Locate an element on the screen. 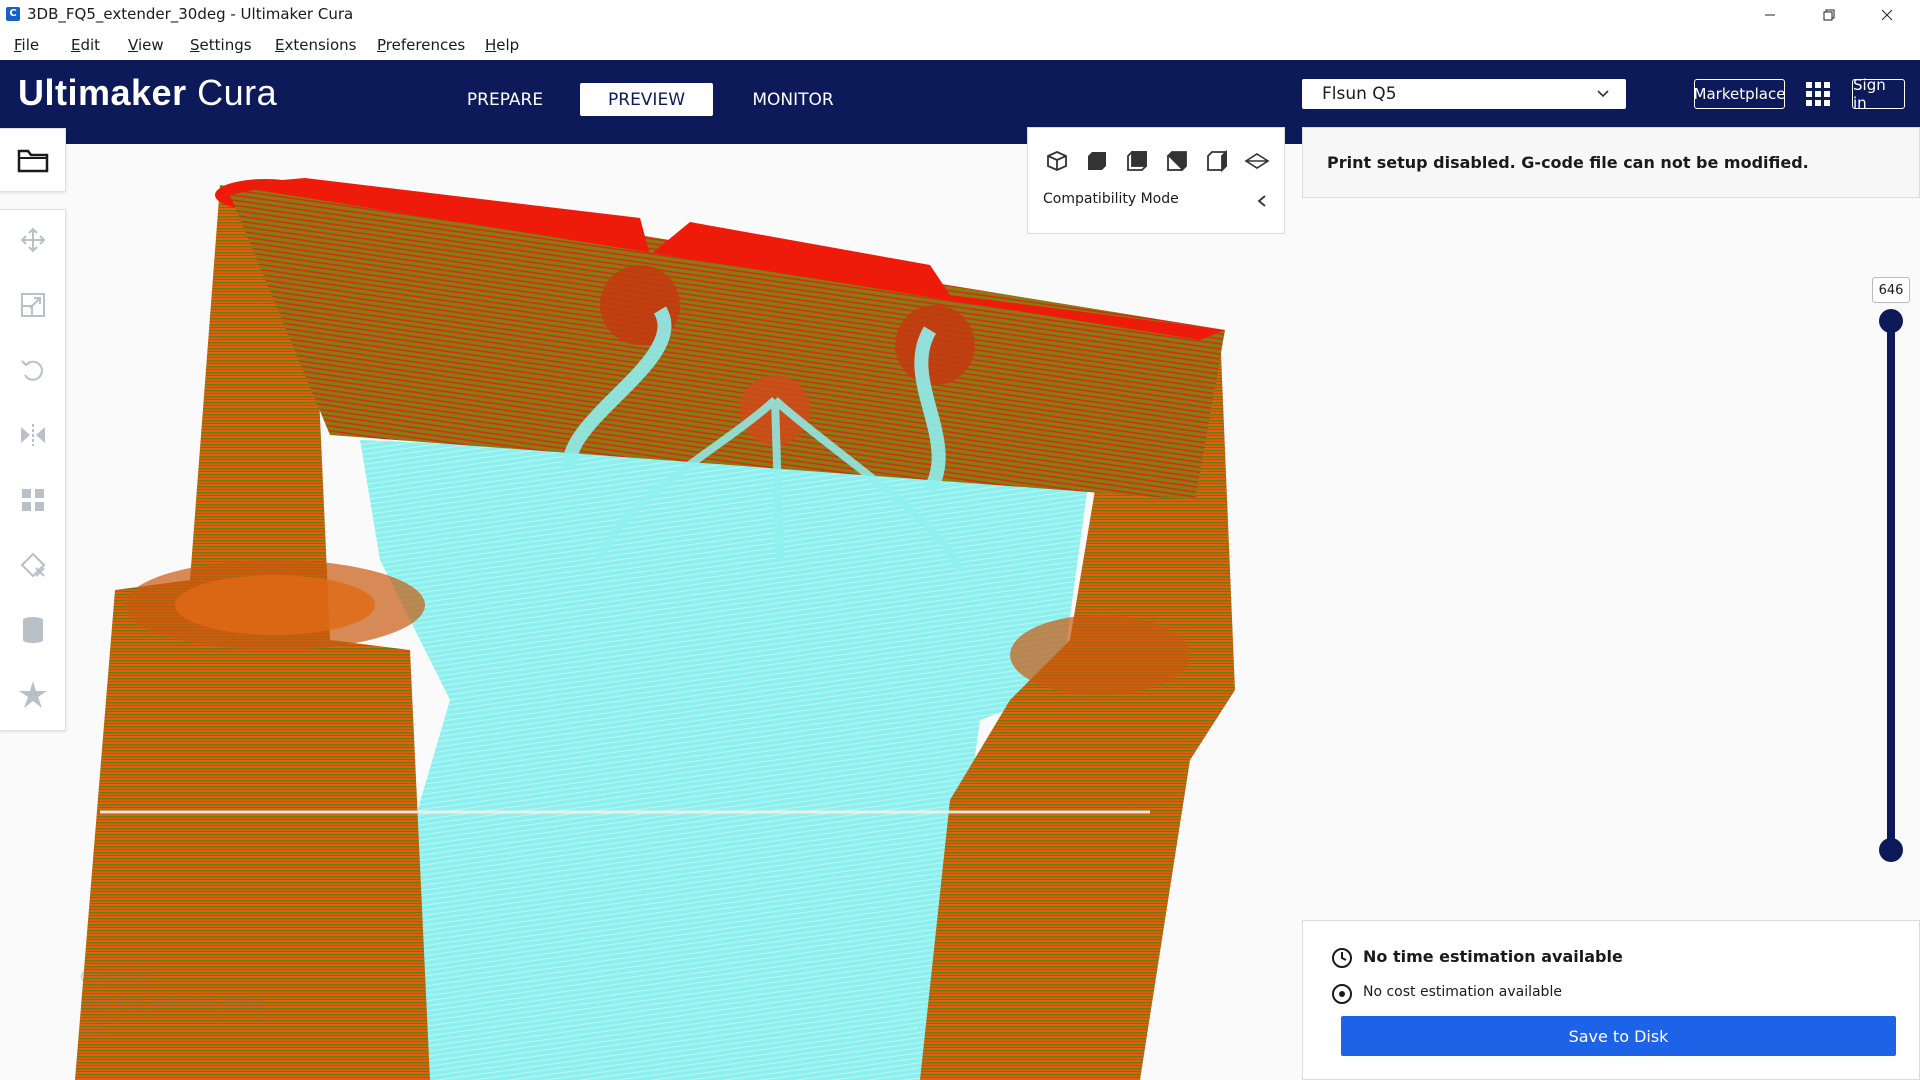 This screenshot has width=1920, height=1080. layer-slider-lower-handle is located at coordinates (1891, 850).